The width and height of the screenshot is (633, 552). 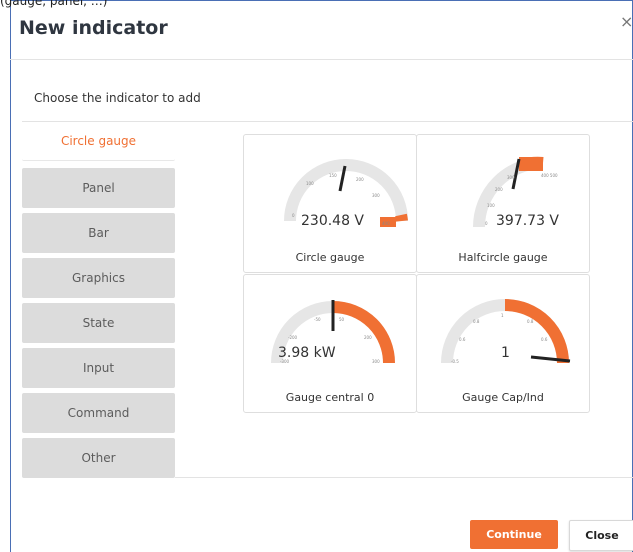 I want to click on gauge-cap-ind-card-label: Gauge Cap/Ind, so click(x=503, y=397).